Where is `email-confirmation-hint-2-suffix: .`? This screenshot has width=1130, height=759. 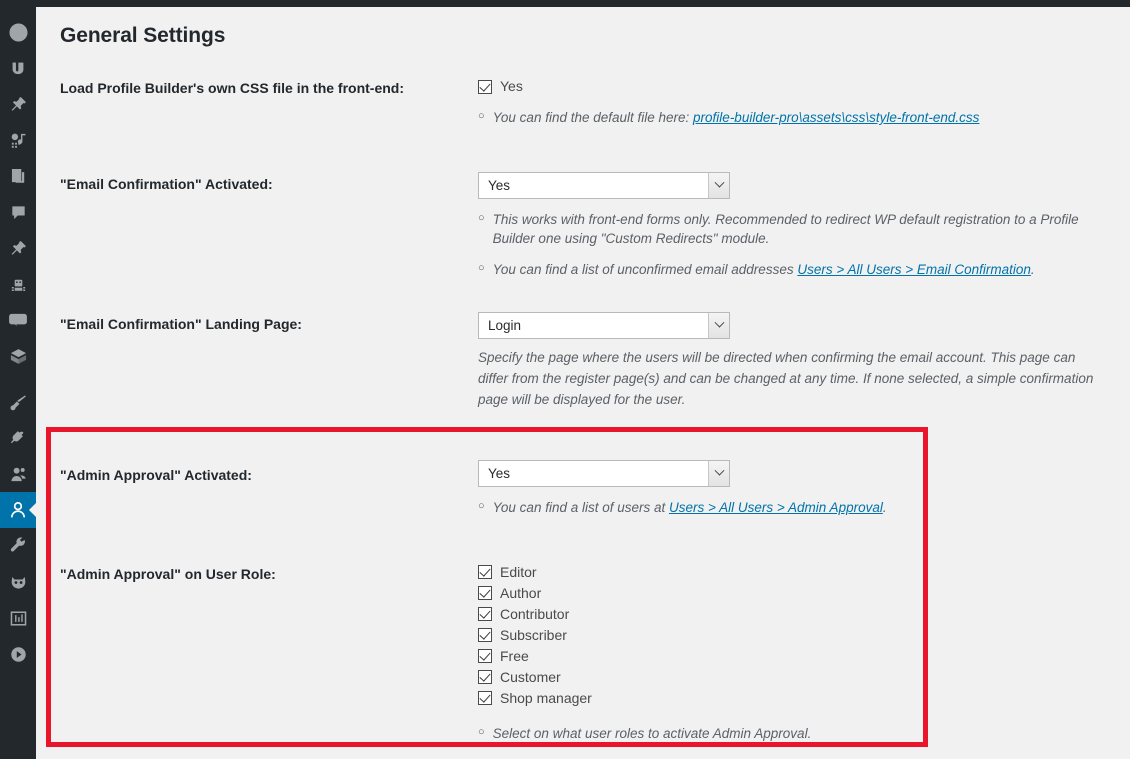
email-confirmation-hint-2-suffix: . is located at coordinates (1032, 269).